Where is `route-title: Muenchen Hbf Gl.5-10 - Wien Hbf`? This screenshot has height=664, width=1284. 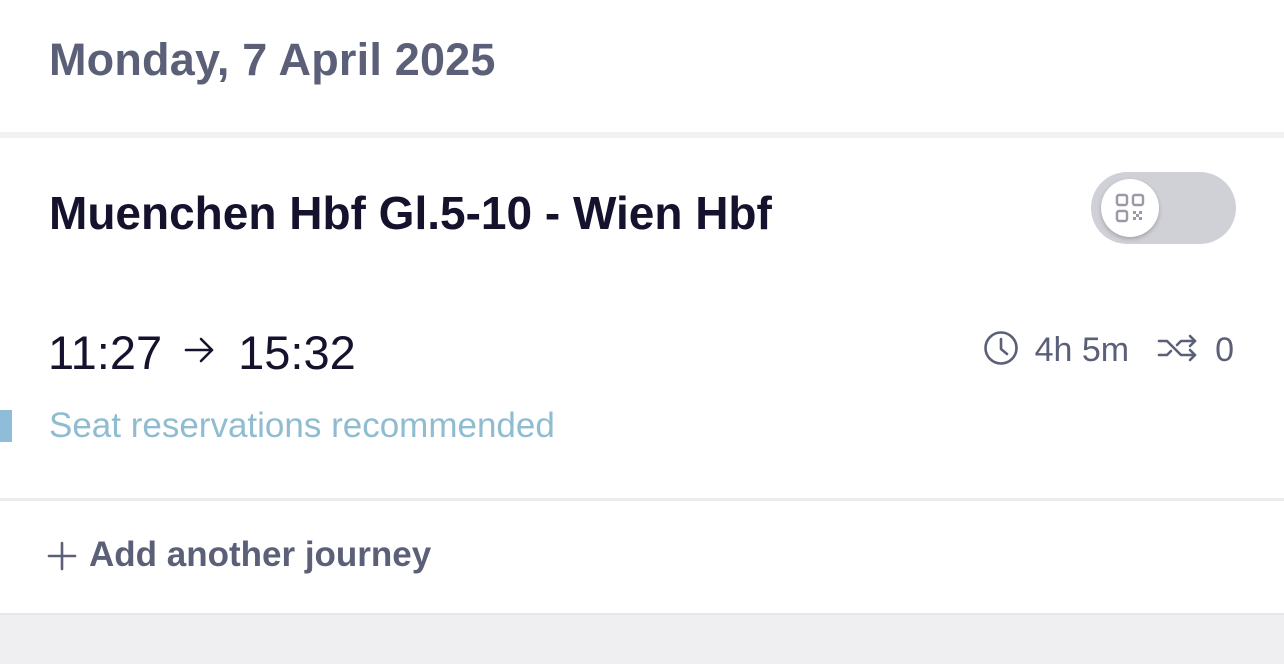 route-title: Muenchen Hbf Gl.5-10 - Wien Hbf is located at coordinates (410, 213).